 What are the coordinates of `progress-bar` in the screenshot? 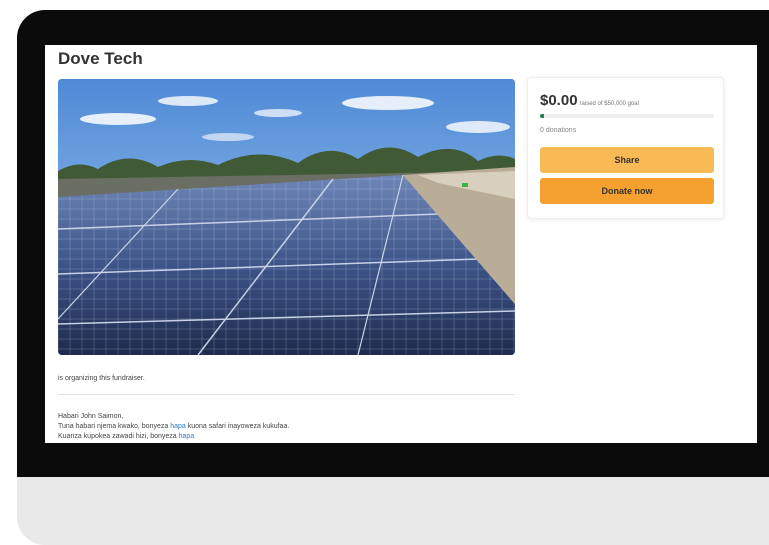 It's located at (627, 116).